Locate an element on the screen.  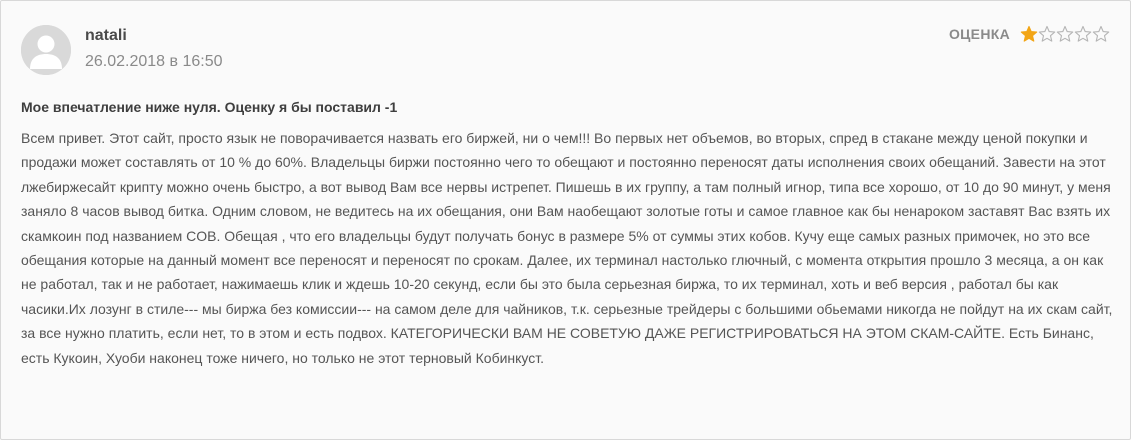
review-date: 26.02.2018 в 16:50 is located at coordinates (154, 61).